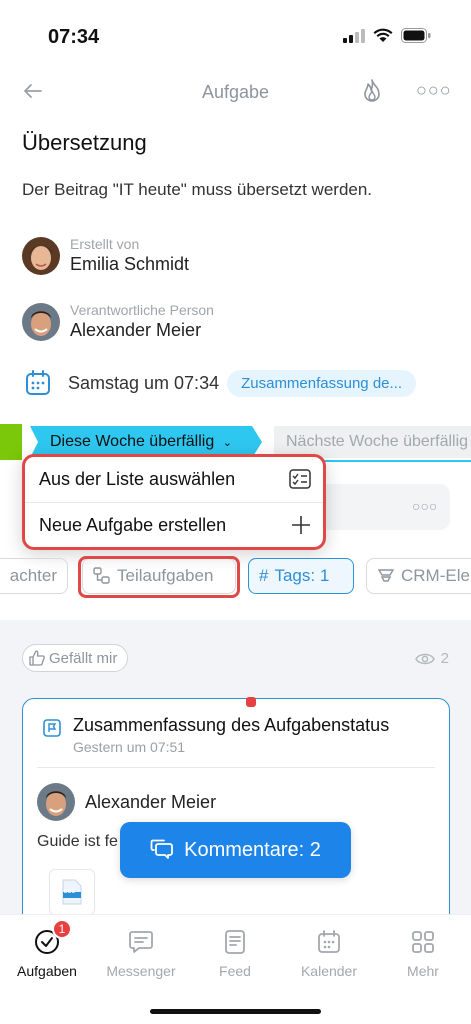  Describe the element at coordinates (434, 90) in the screenshot. I see `more-options-icon: ○○○` at that location.